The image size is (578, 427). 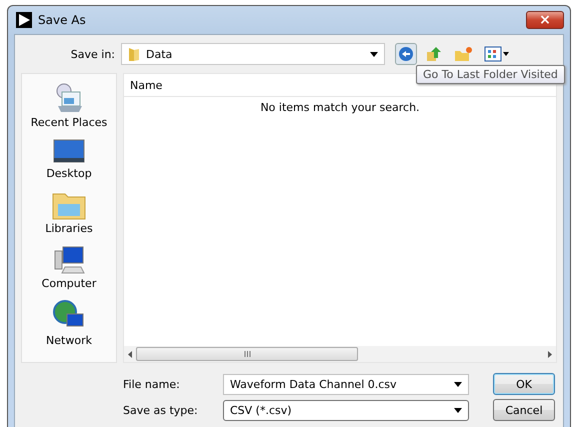 What do you see at coordinates (490, 74) in the screenshot?
I see `tooltip: Go To Last Folder Visited` at bounding box center [490, 74].